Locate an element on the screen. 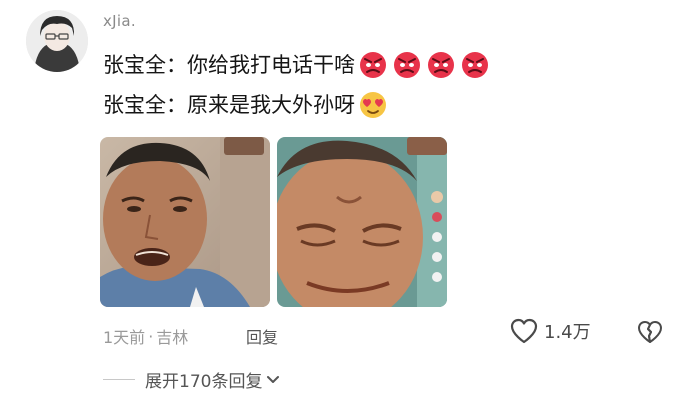  comment-line-1: 张宝全：你给我打电话干啥 is located at coordinates (297, 64).